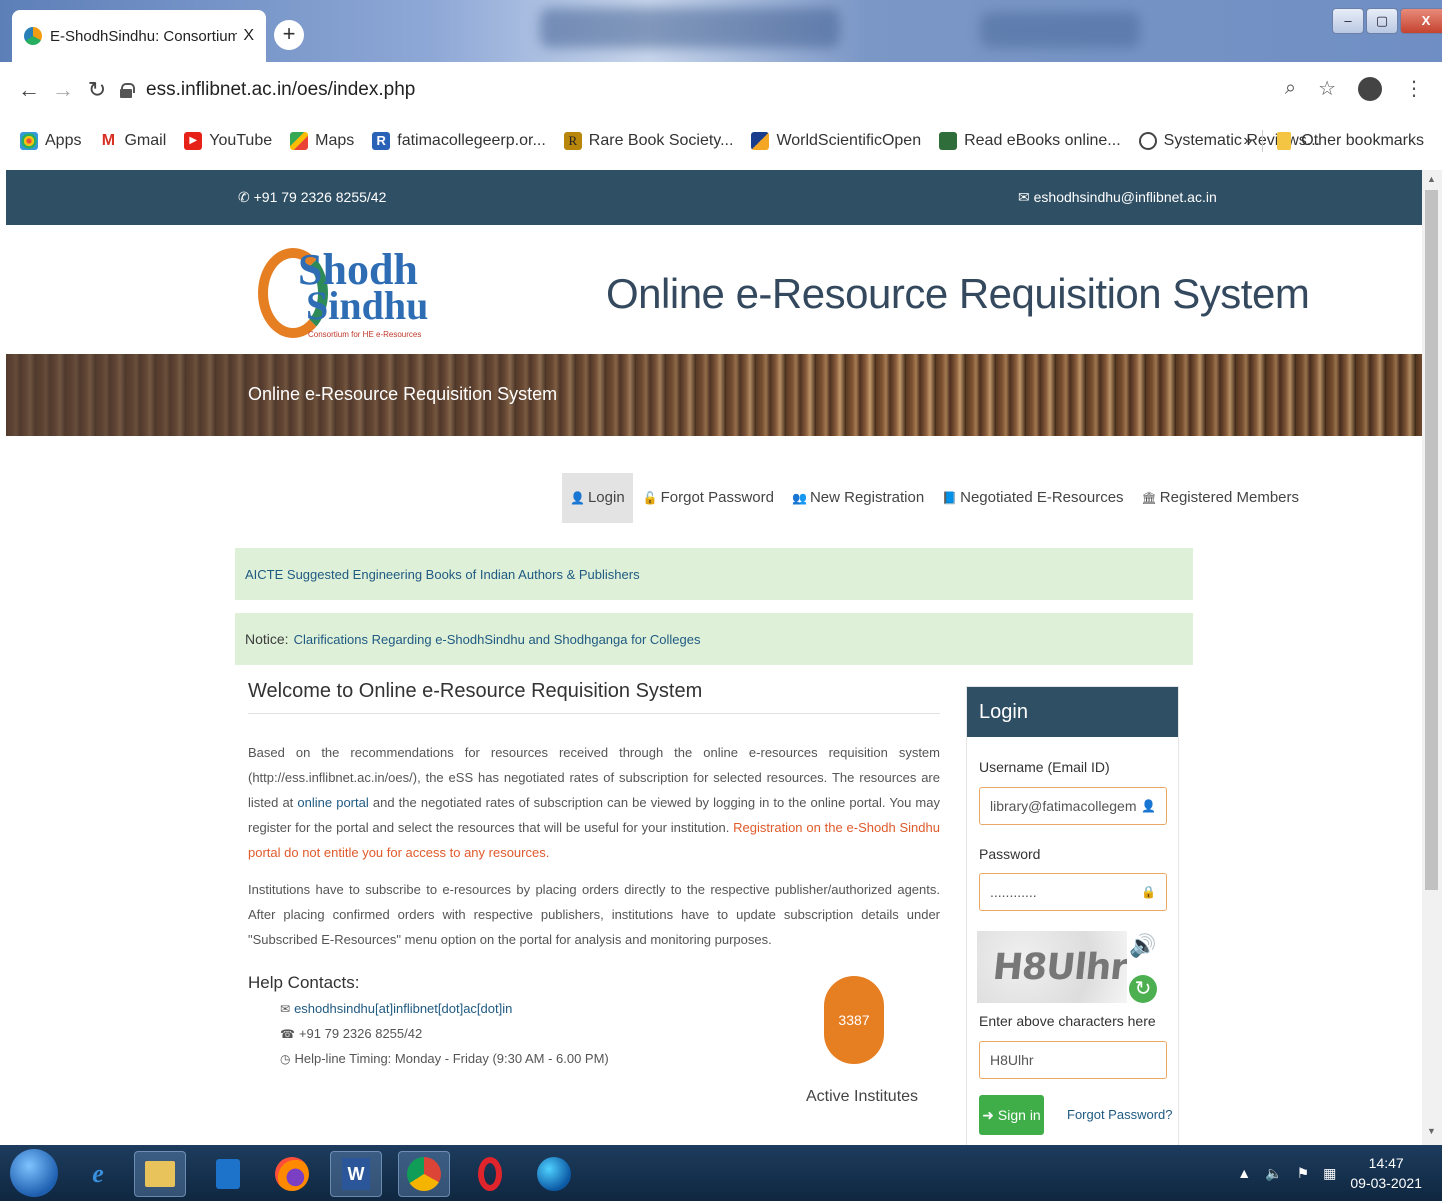 The width and height of the screenshot is (1442, 1201). What do you see at coordinates (1290, 88) in the screenshot?
I see `zoom-icon: ⌕` at bounding box center [1290, 88].